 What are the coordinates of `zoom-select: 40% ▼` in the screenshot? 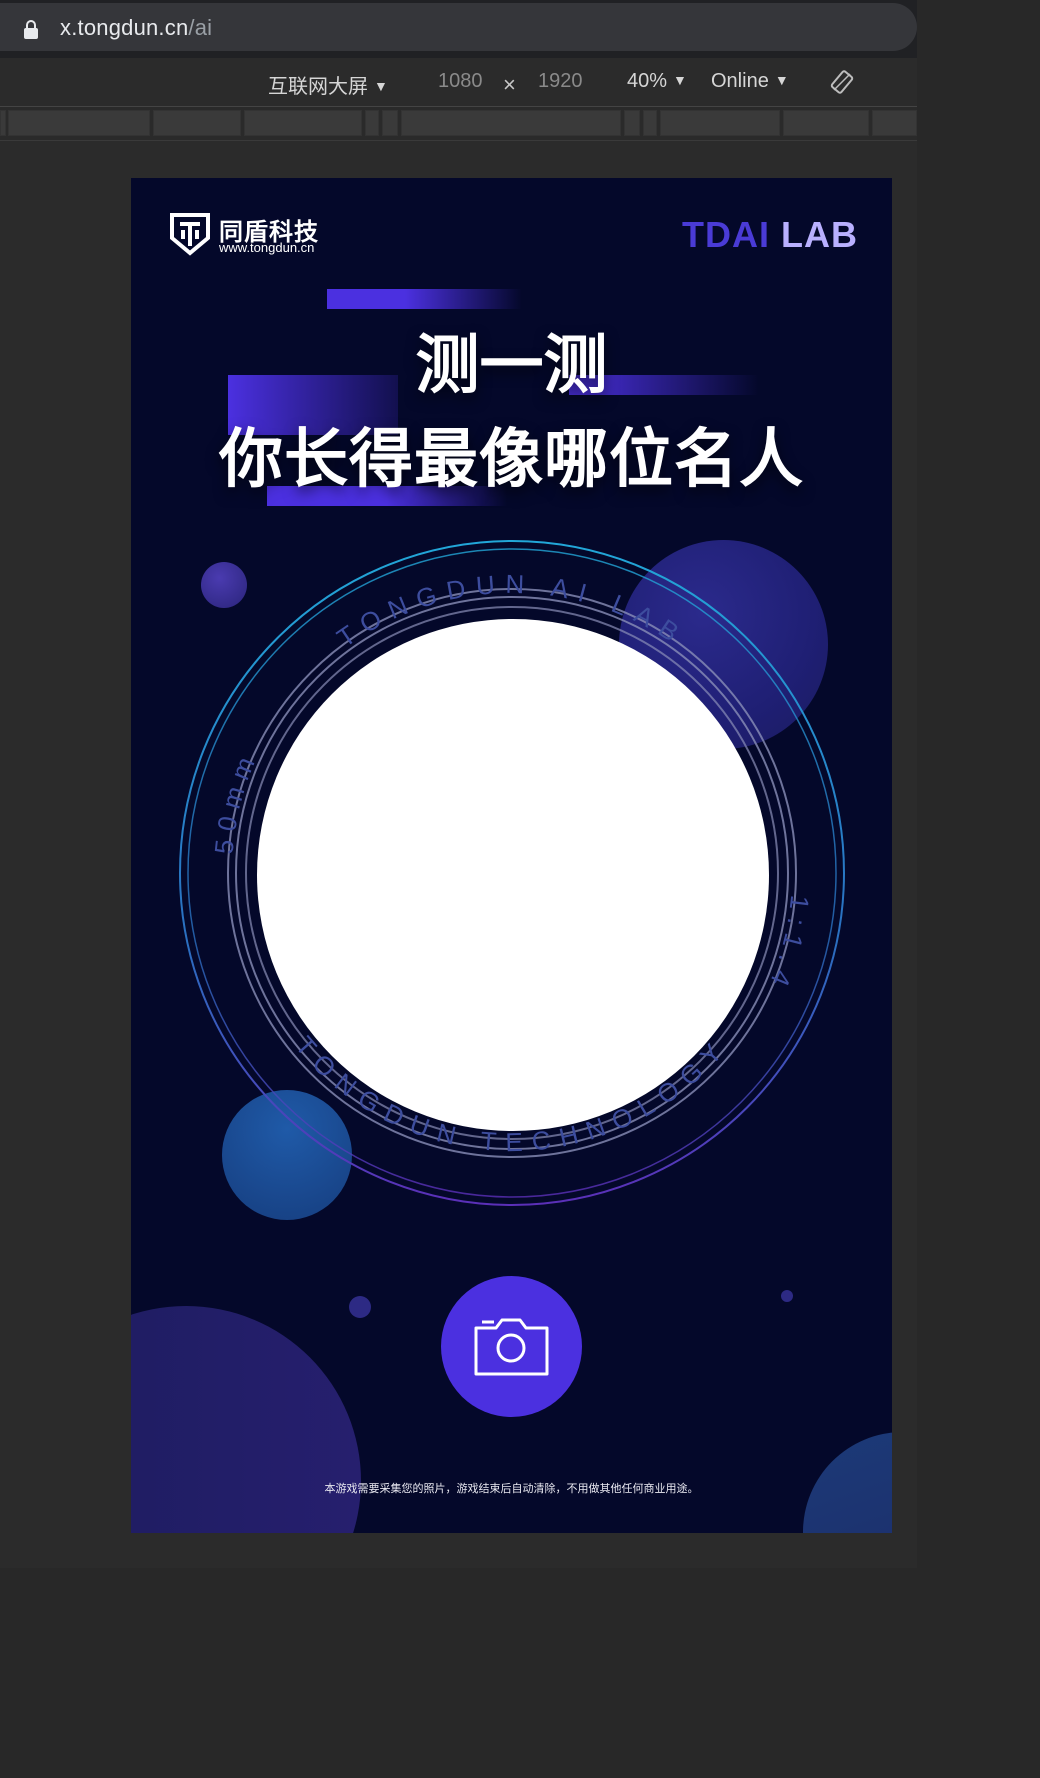 It's located at (657, 81).